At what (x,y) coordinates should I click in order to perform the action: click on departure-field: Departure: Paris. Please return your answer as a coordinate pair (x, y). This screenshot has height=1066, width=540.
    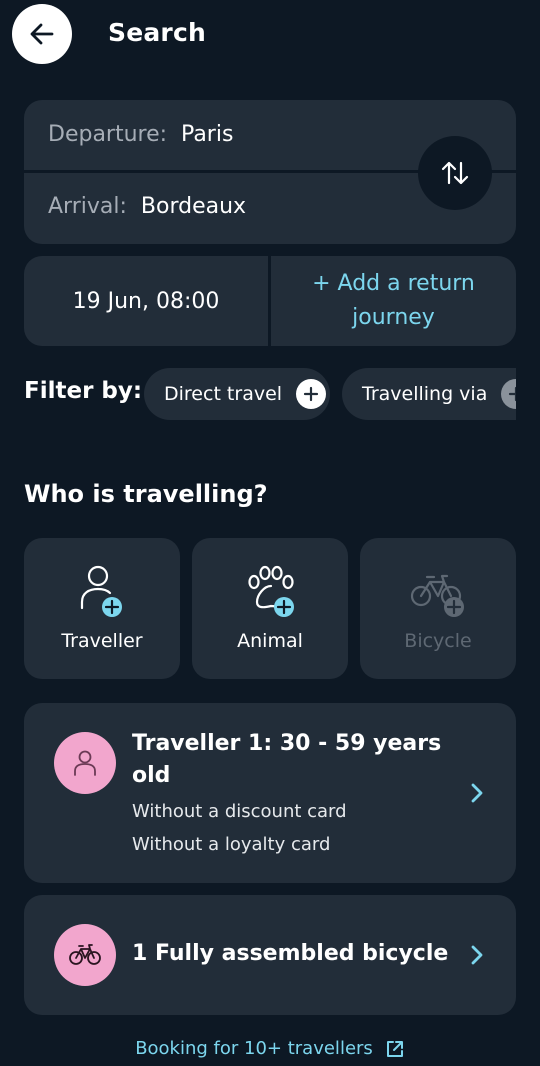
    Looking at the image, I should click on (140, 134).